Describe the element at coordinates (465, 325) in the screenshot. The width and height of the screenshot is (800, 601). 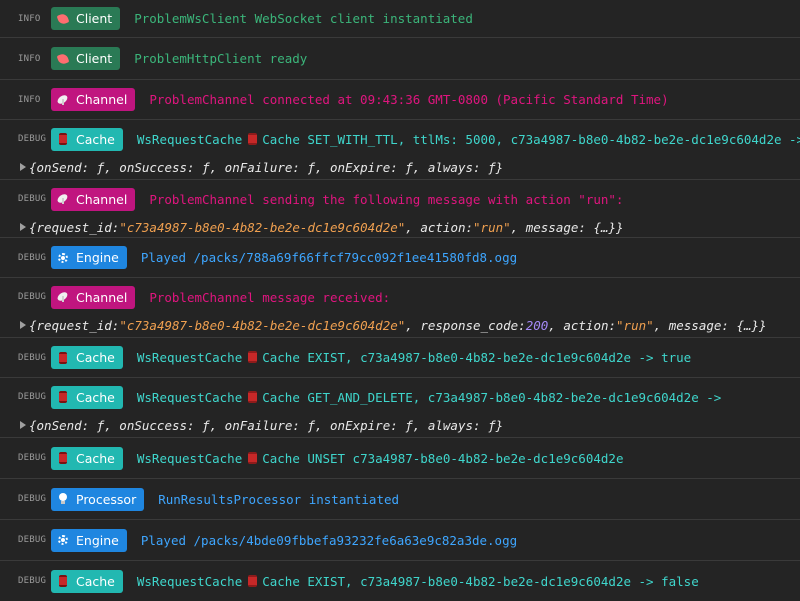
I see `object-key: , response_code:` at that location.